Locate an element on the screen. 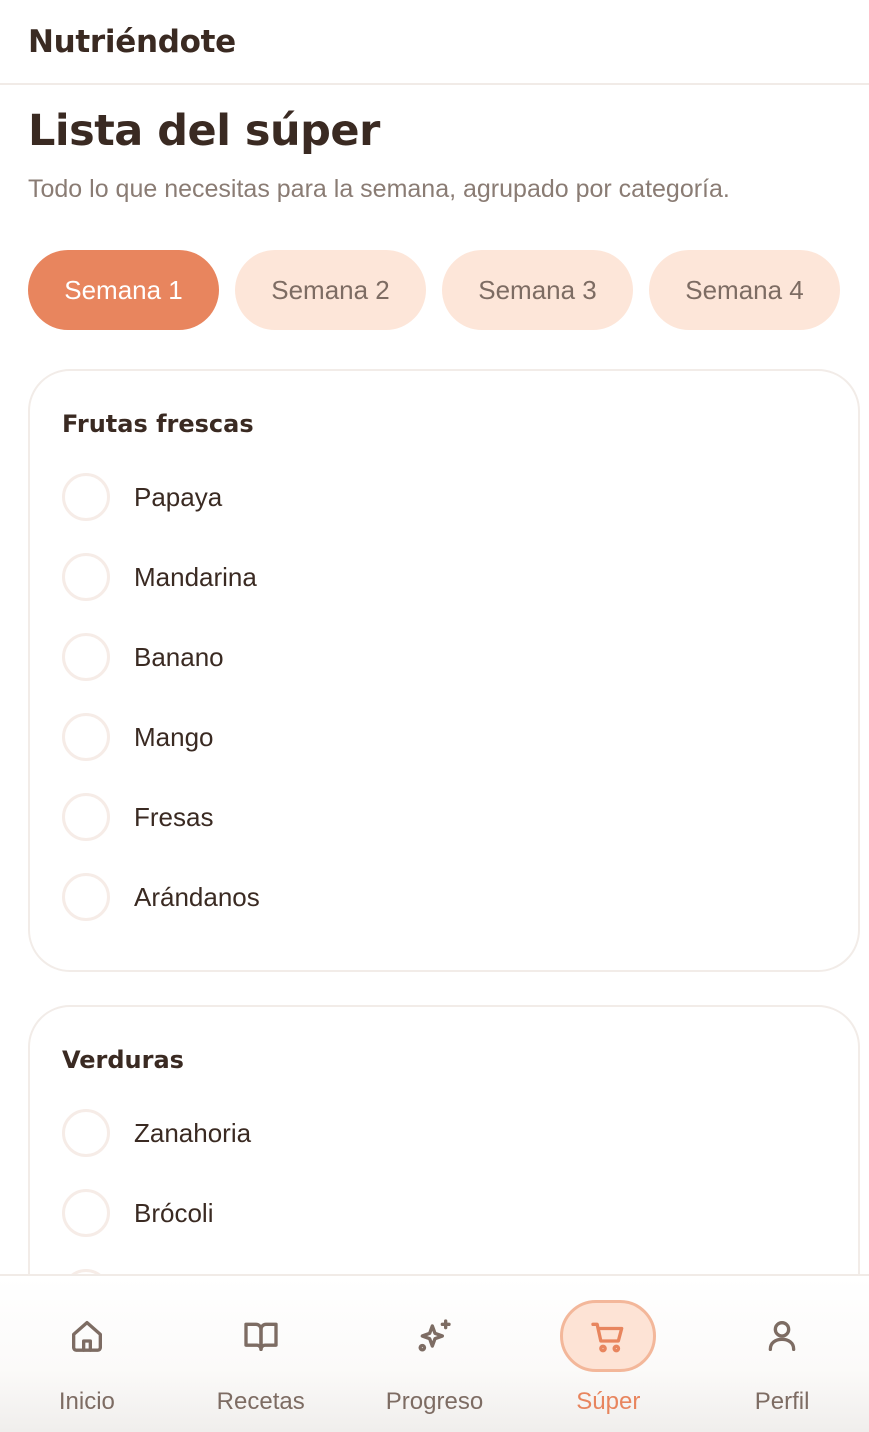  sparkles-icon is located at coordinates (434, 1336).